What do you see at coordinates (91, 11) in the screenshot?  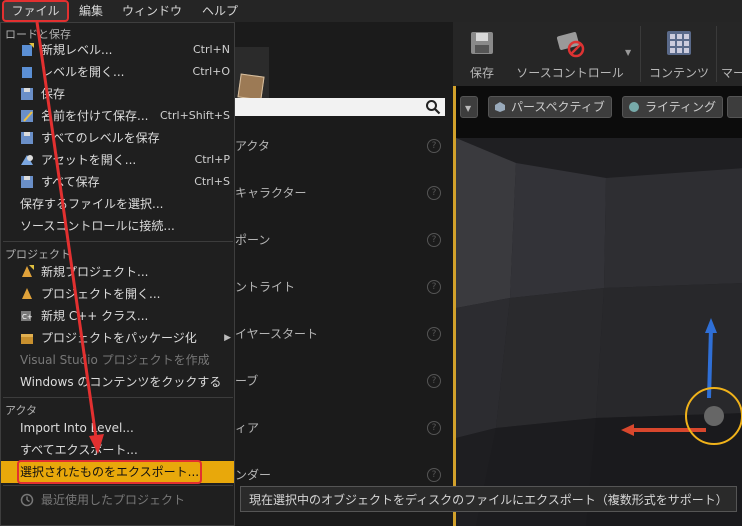 I see `menu-edit: 編集` at bounding box center [91, 11].